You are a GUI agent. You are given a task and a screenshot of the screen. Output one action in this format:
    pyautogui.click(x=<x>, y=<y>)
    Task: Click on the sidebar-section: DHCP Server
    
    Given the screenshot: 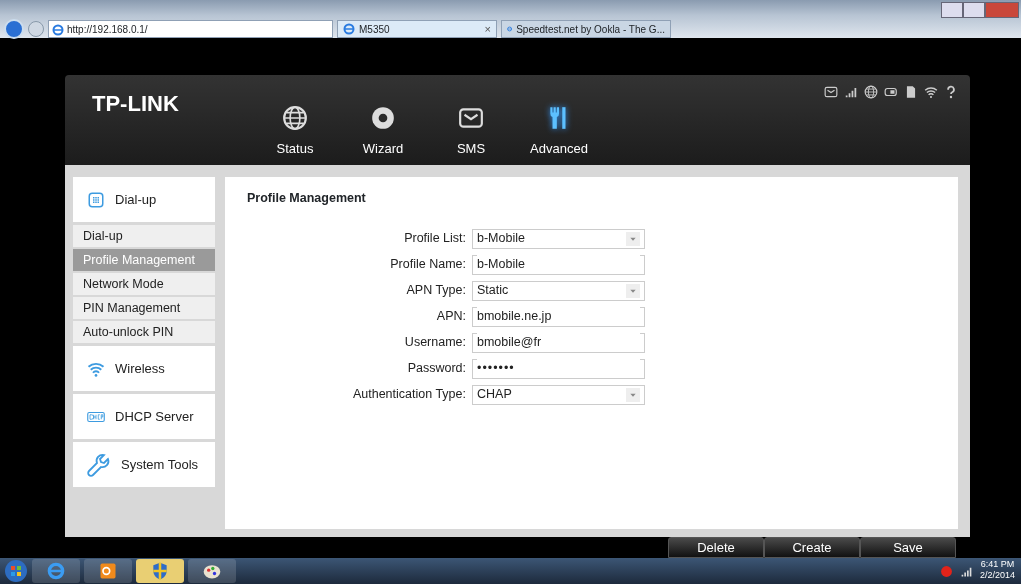 What is the action you would take?
    pyautogui.click(x=144, y=416)
    